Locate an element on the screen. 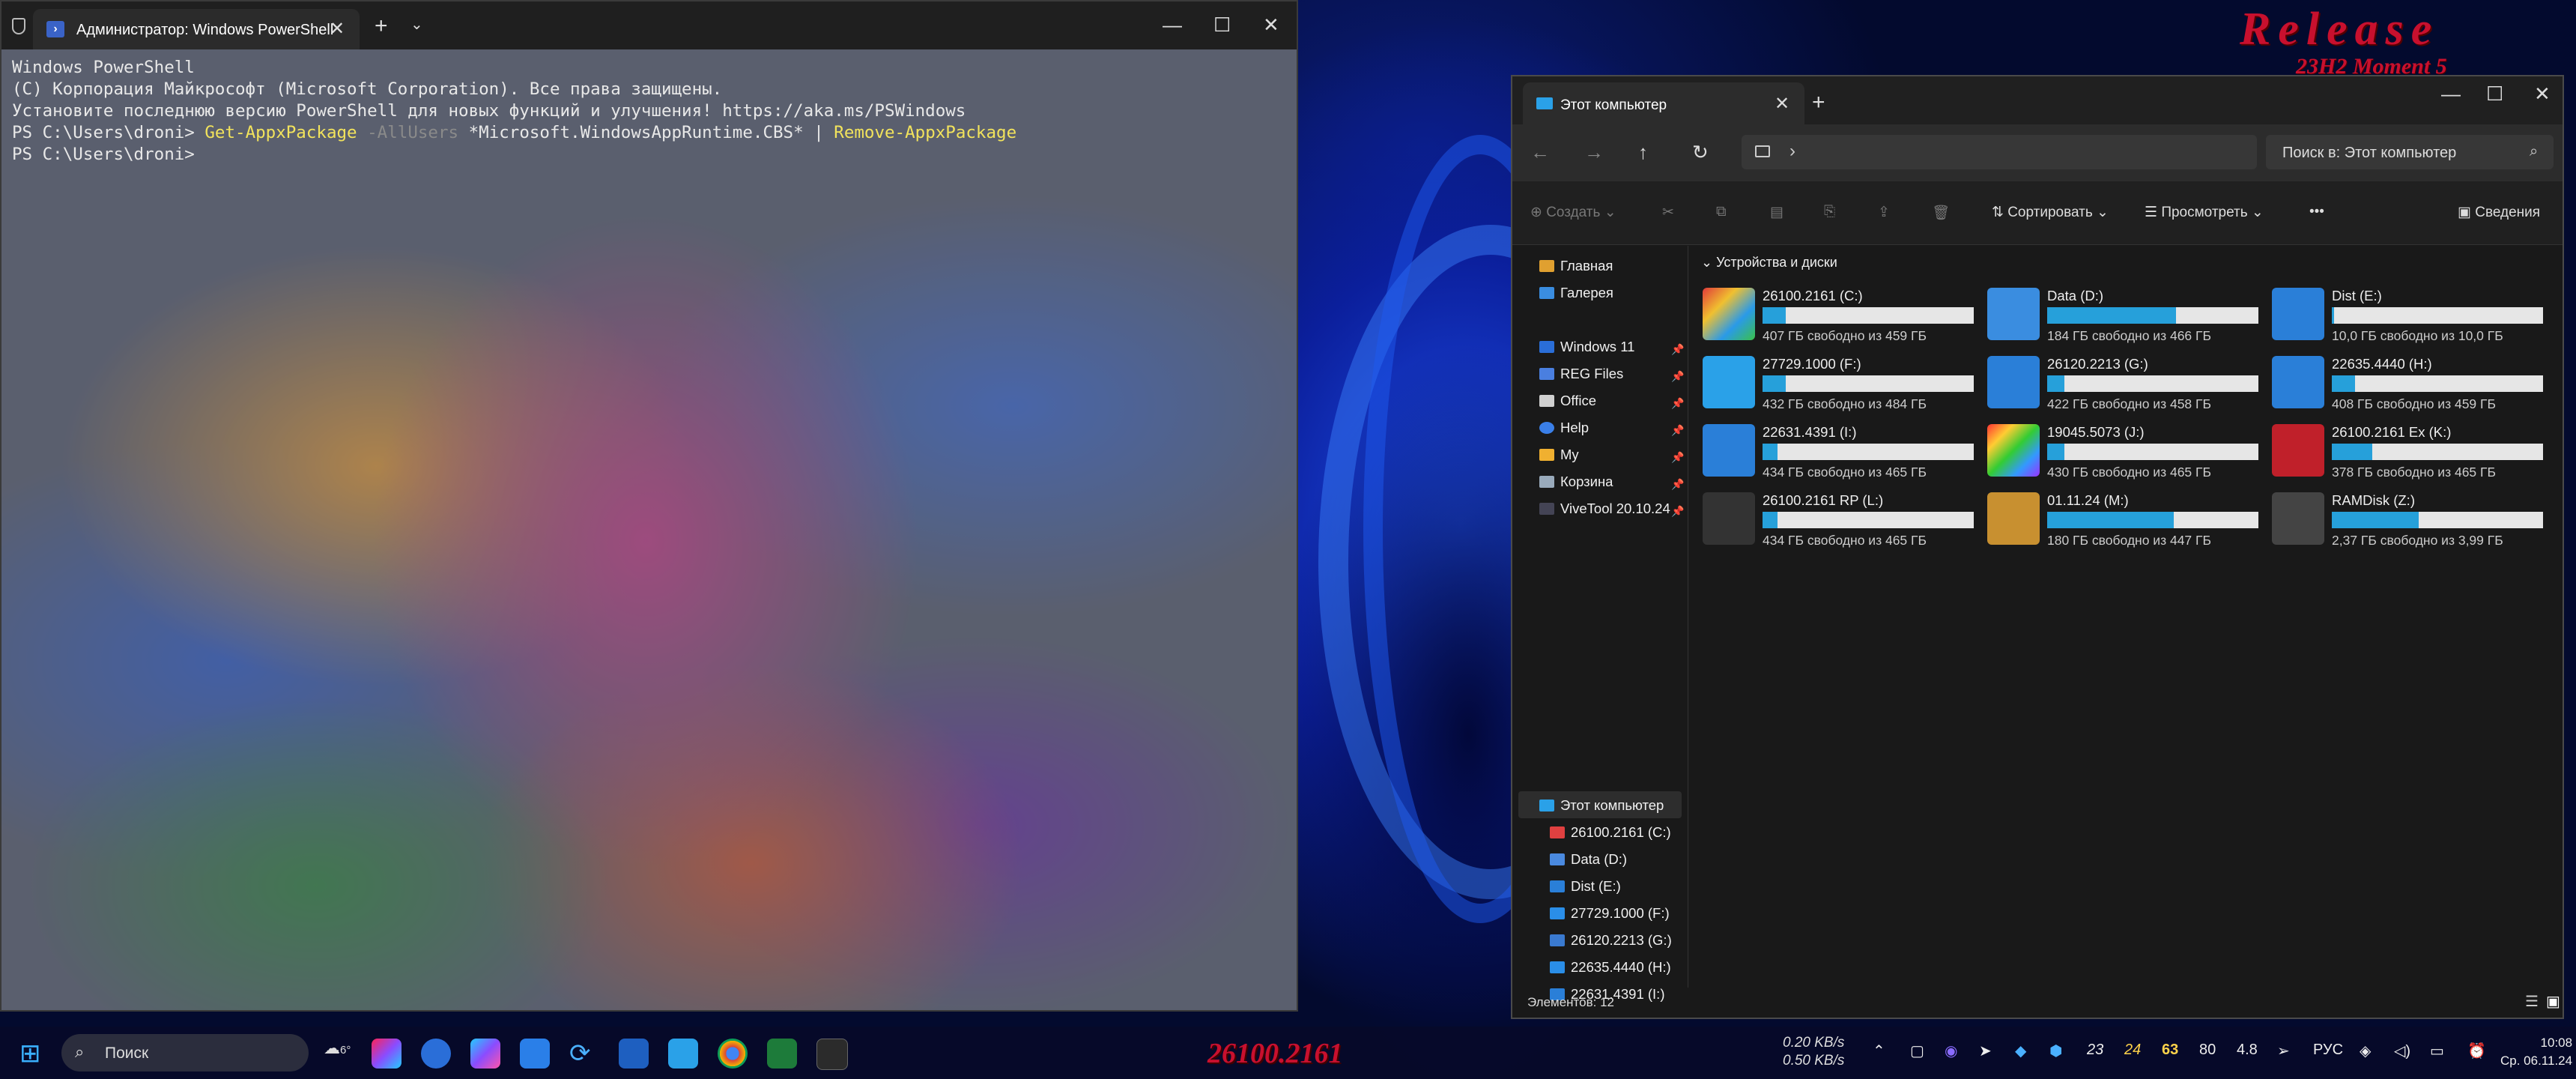 The image size is (2576, 1079). weather-widget: ☁6° is located at coordinates (339, 1054).